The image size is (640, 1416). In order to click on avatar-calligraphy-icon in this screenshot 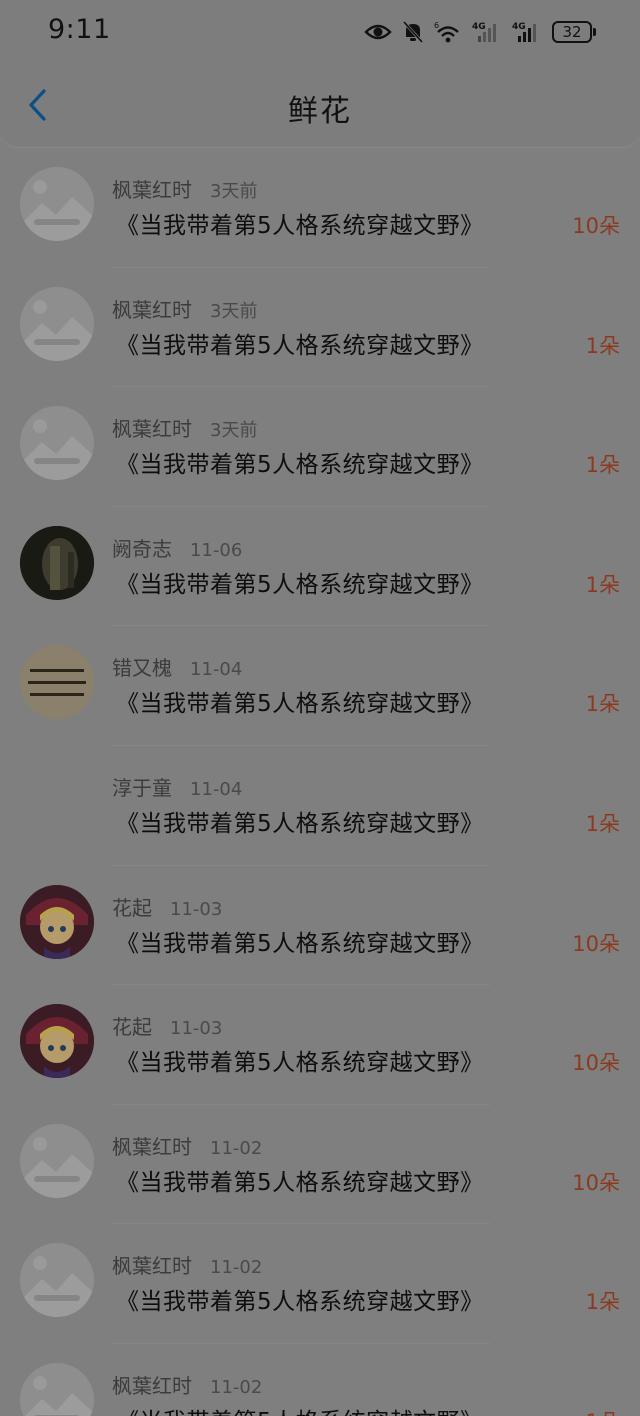, I will do `click(57, 682)`.